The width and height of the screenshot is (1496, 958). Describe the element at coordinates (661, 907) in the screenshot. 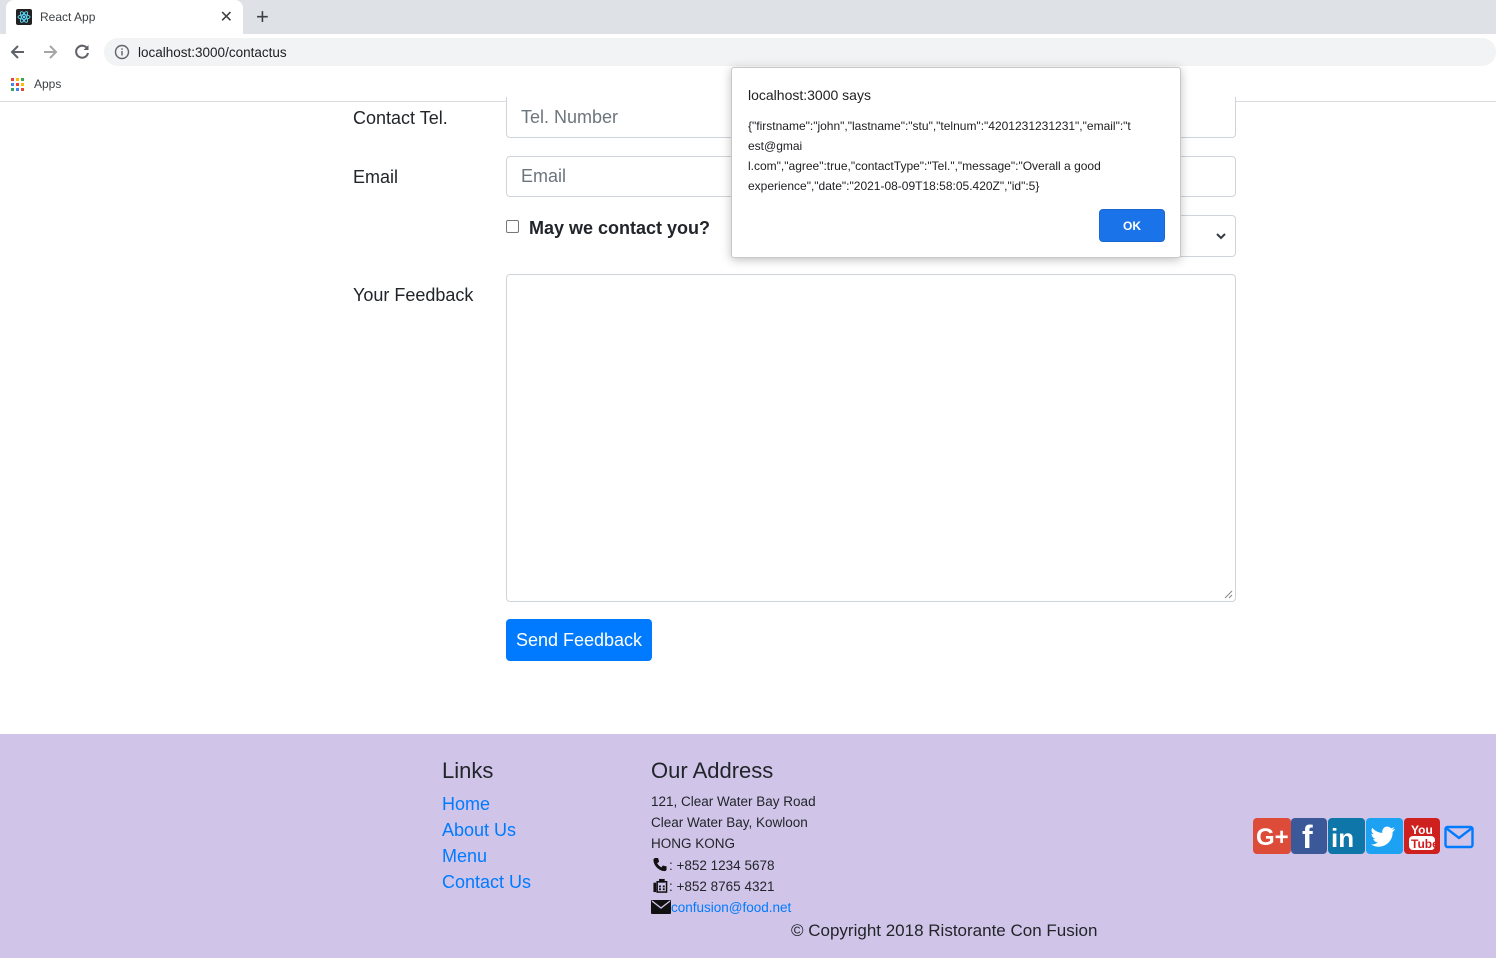

I see `envelope-icon` at that location.